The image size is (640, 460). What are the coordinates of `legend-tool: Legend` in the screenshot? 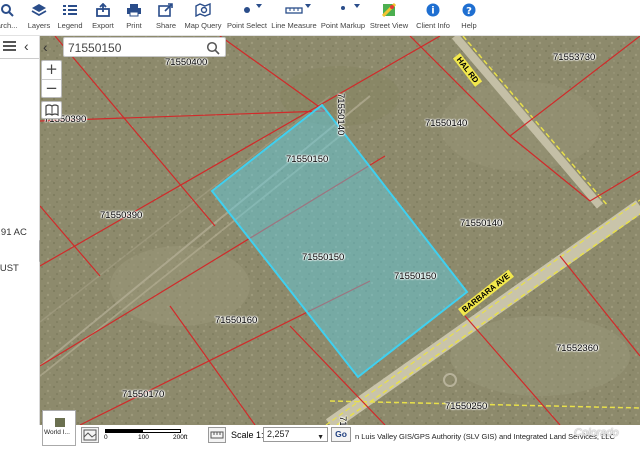 It's located at (70, 18).